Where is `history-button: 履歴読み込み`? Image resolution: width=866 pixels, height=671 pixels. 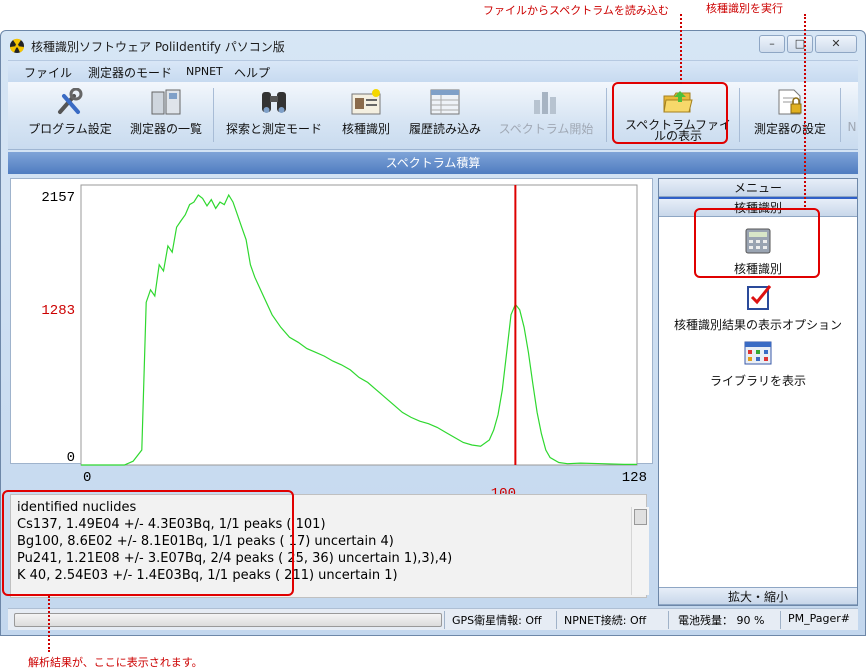
history-button: 履歴読み込み is located at coordinates (445, 115).